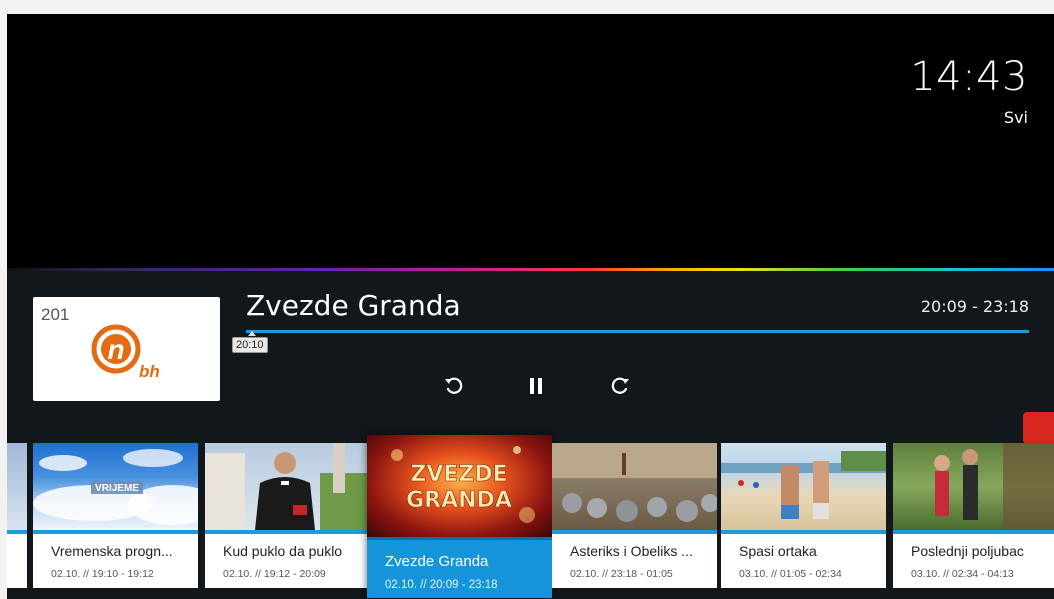 The height and width of the screenshot is (599, 1054). What do you see at coordinates (790, 574) in the screenshot?
I see `tile-time: 03.10. // 01:05 - 02:34` at bounding box center [790, 574].